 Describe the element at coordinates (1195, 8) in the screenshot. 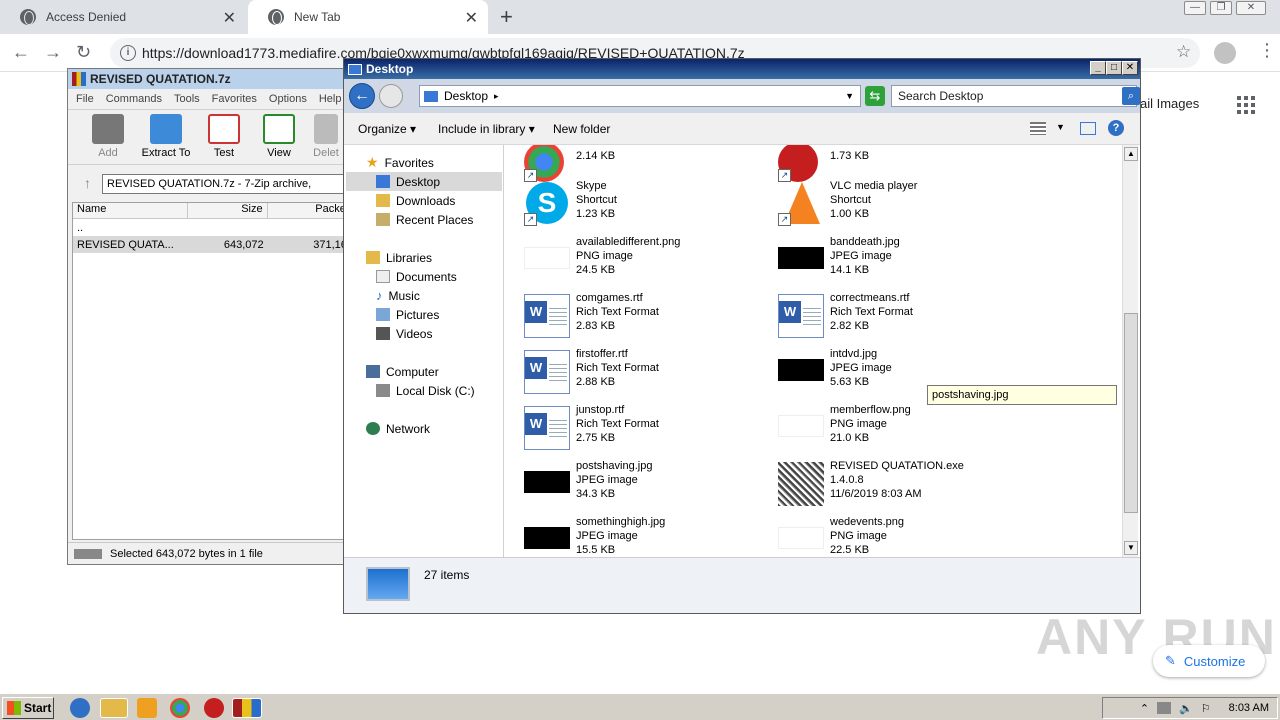

I see `minimize-button: —` at that location.